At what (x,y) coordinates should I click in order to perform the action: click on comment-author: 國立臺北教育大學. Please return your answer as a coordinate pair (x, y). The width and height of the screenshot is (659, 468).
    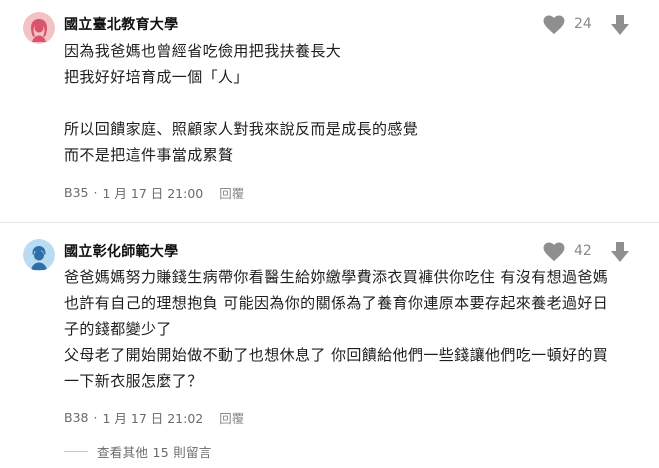
    Looking at the image, I should click on (121, 24).